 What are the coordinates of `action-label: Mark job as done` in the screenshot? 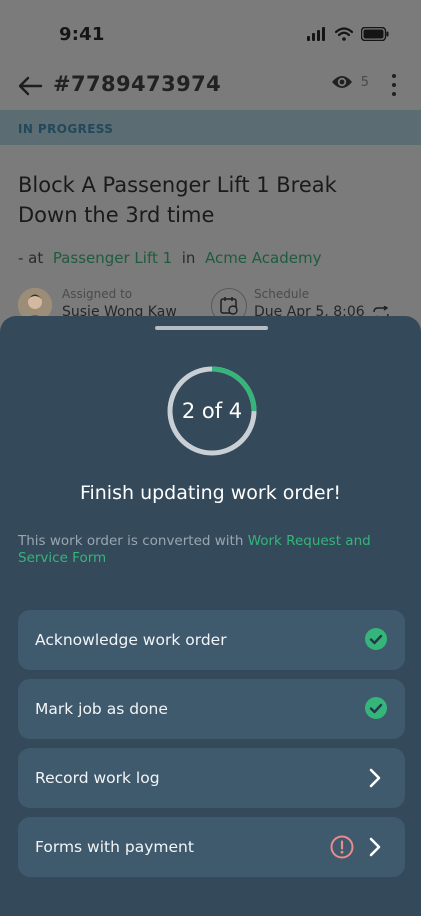 It's located at (101, 709).